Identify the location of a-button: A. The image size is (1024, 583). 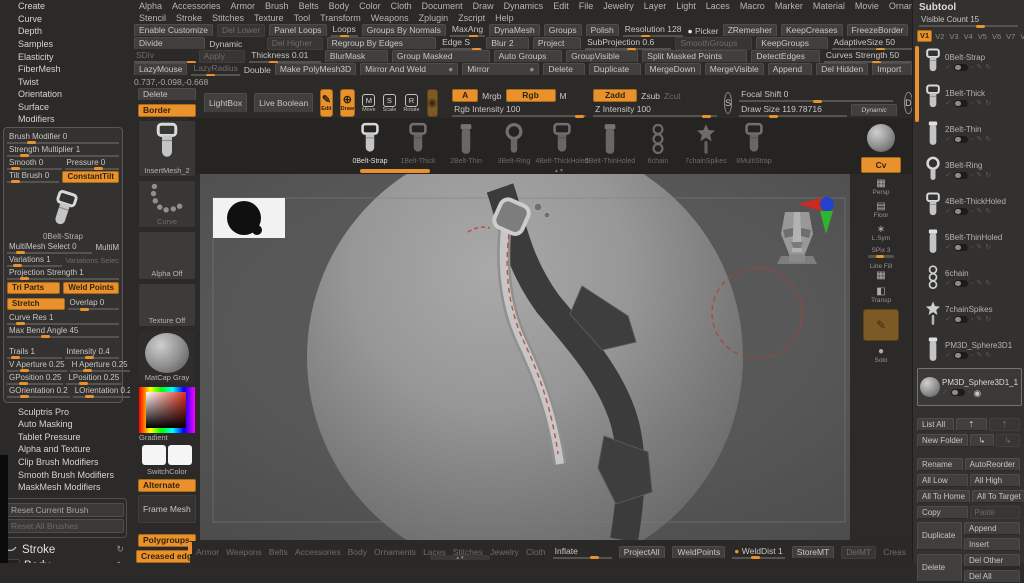
(465, 95).